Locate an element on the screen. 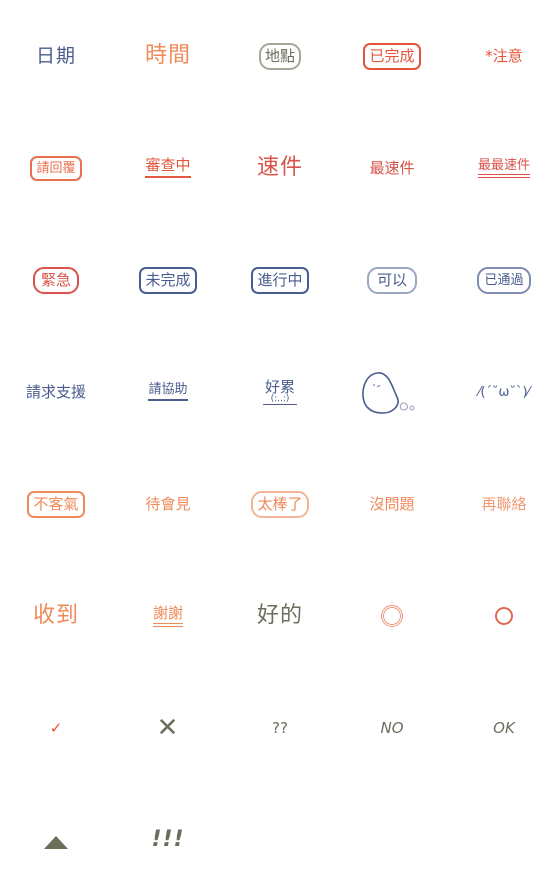  sticker-most-urgent-doc: 最速件 is located at coordinates (392, 168).